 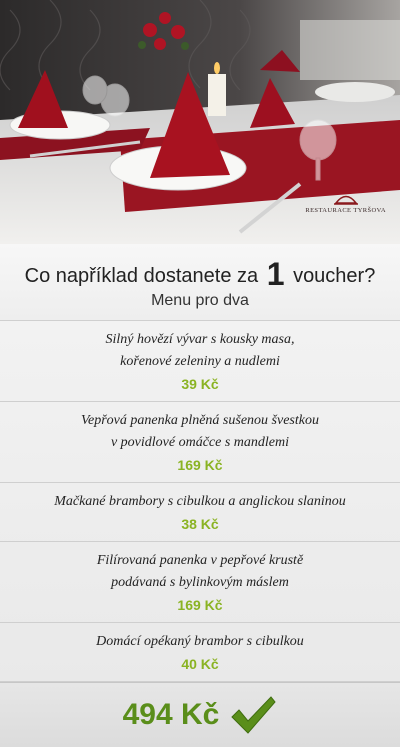 I want to click on menu-item-price: 38 Kč, so click(x=200, y=524).